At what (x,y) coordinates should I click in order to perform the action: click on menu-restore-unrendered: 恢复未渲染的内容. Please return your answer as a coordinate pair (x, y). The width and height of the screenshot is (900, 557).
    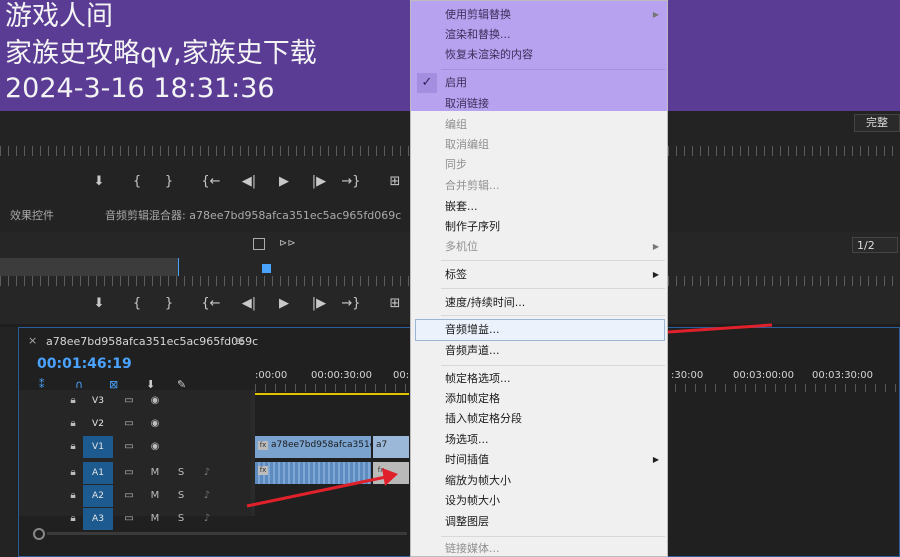
    Looking at the image, I should click on (489, 55).